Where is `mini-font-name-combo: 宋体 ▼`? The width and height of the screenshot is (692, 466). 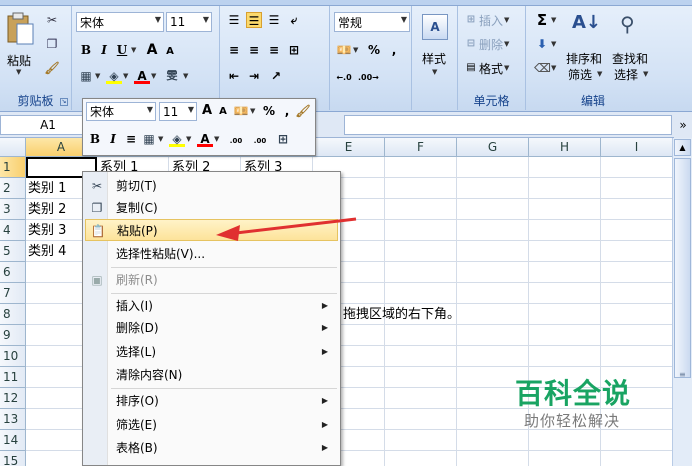 mini-font-name-combo: 宋体 ▼ is located at coordinates (121, 111).